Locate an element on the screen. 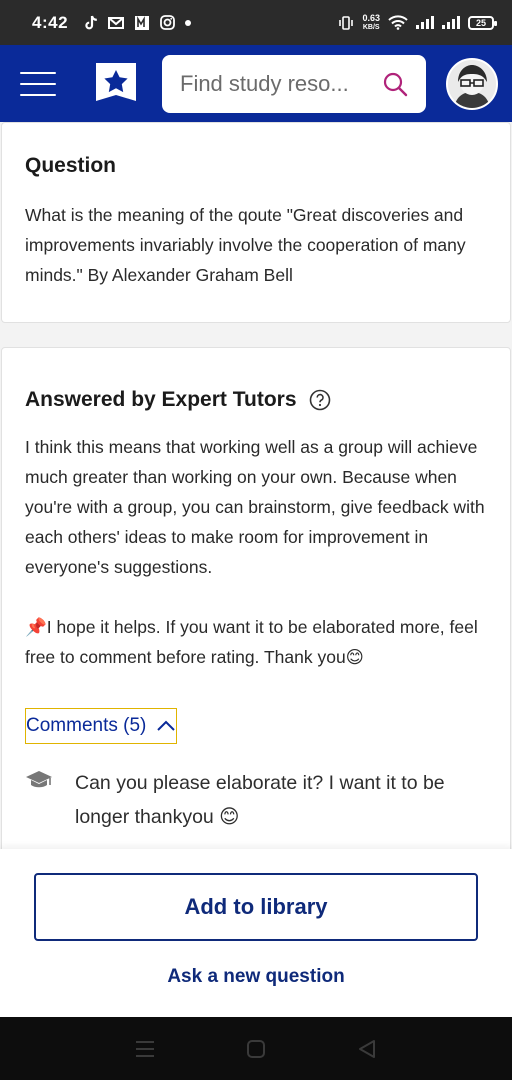 The image size is (512, 1080). answer-heading-row: Answered by Expert Tutors is located at coordinates (256, 400).